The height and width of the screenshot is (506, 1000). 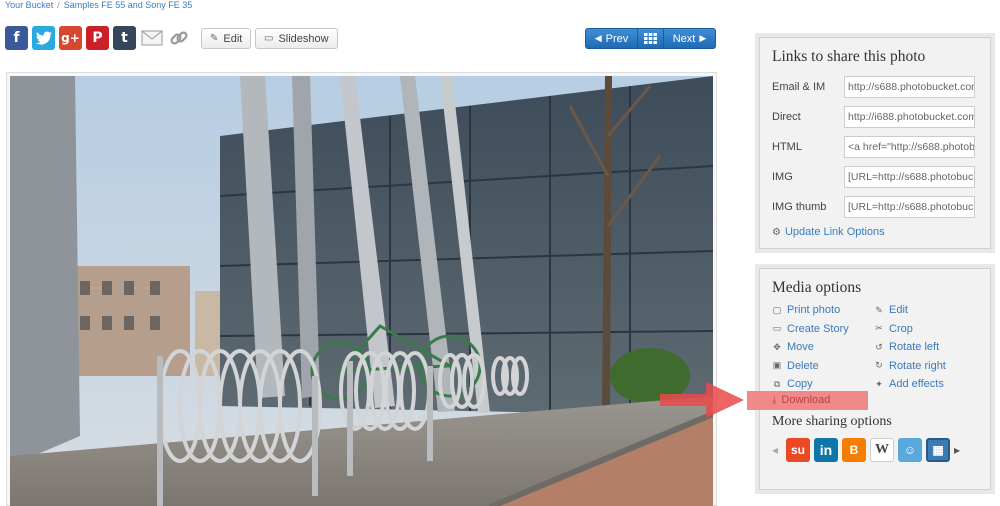 I want to click on media-option-label: Rotate left, so click(x=914, y=347).